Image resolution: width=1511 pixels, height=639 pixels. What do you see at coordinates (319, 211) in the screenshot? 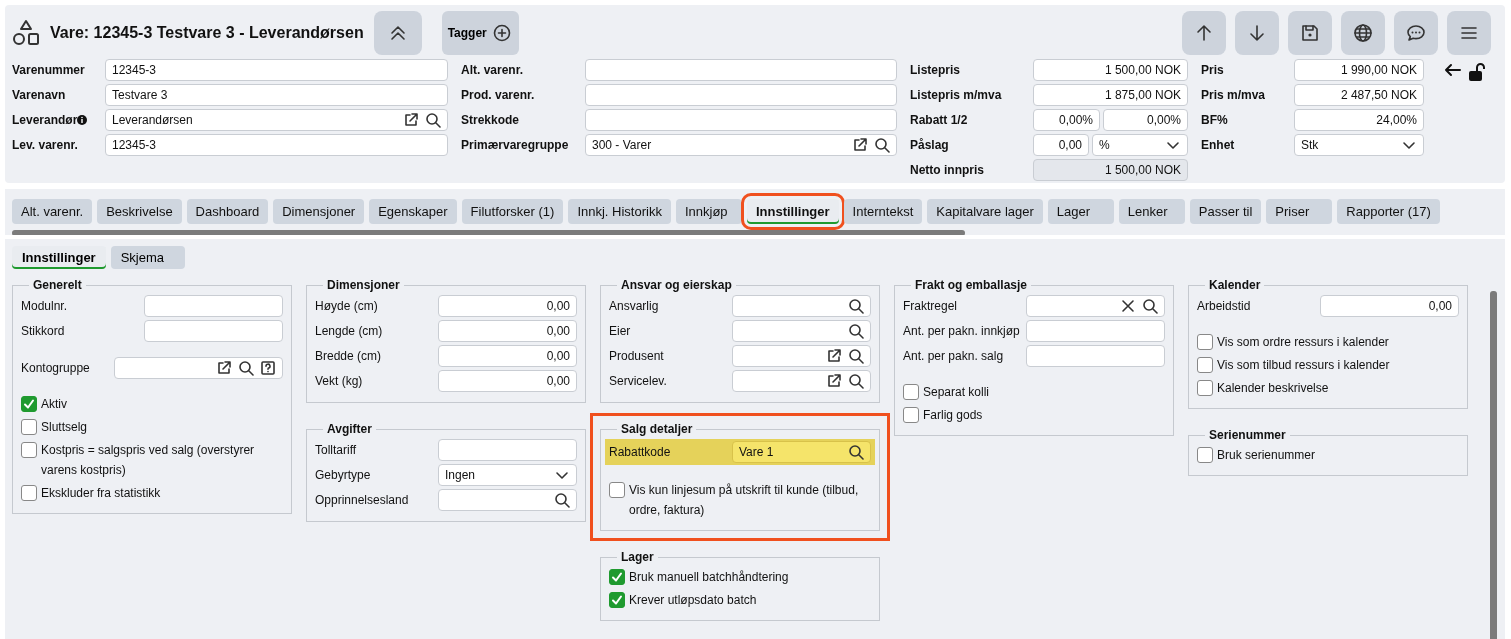
I see `tab: Dimensjoner` at bounding box center [319, 211].